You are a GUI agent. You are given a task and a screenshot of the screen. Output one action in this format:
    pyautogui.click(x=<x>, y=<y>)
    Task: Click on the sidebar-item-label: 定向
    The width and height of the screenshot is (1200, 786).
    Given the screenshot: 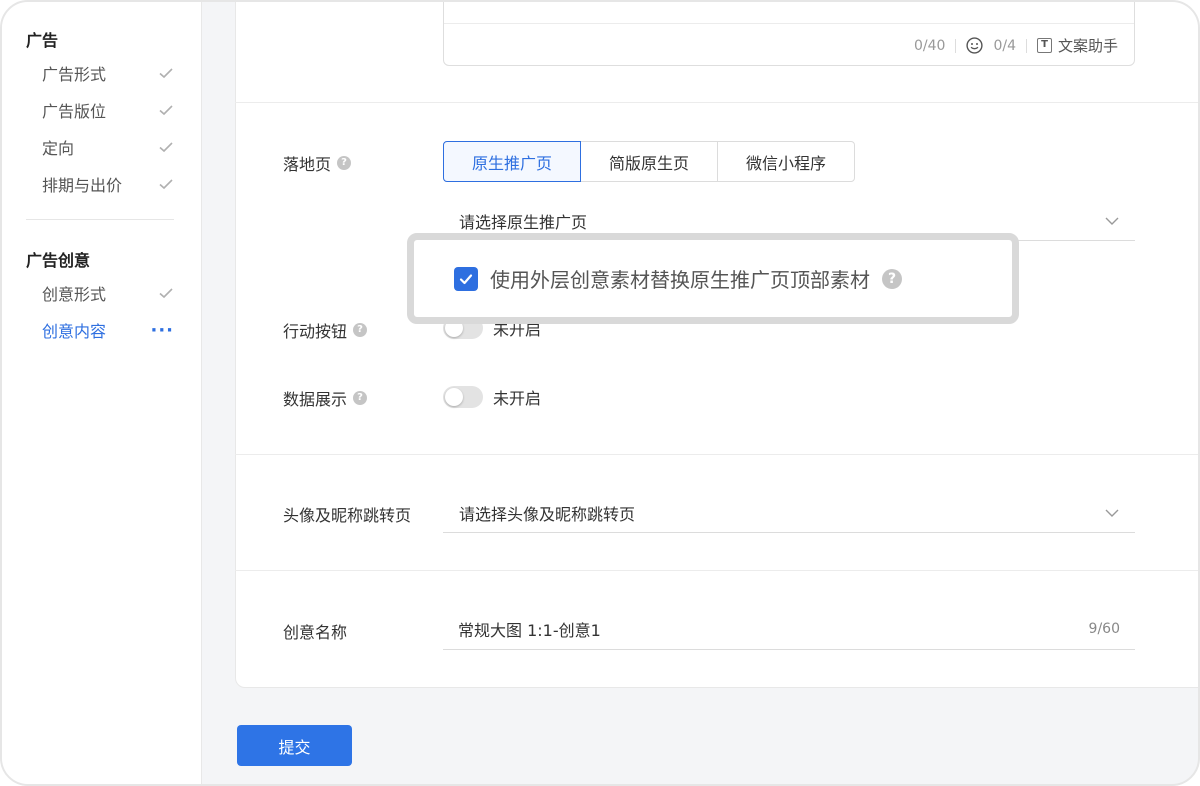 What is the action you would take?
    pyautogui.click(x=58, y=148)
    